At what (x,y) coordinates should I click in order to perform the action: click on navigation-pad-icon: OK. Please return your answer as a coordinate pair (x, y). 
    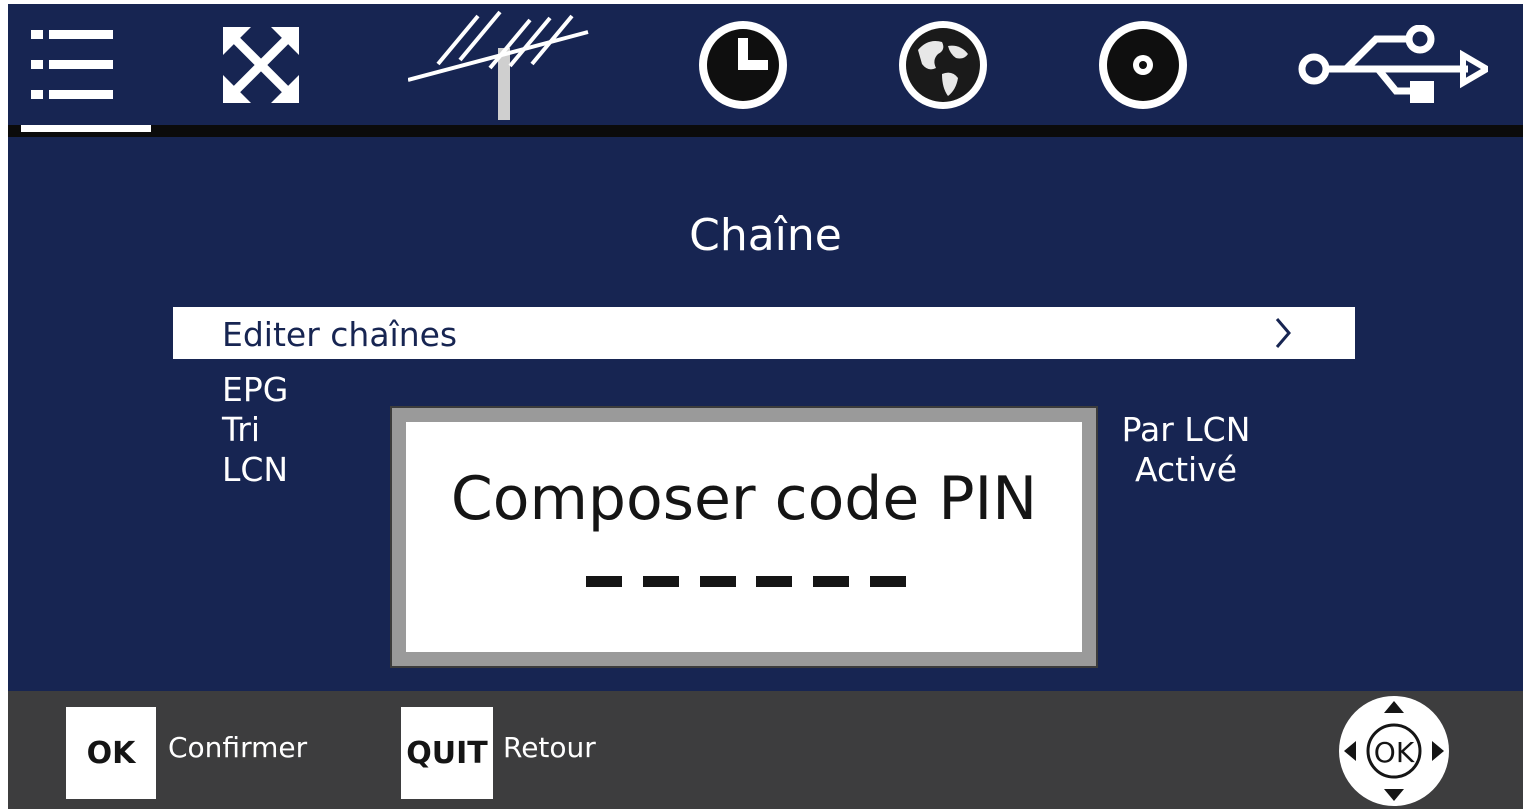
    Looking at the image, I should click on (1394, 751).